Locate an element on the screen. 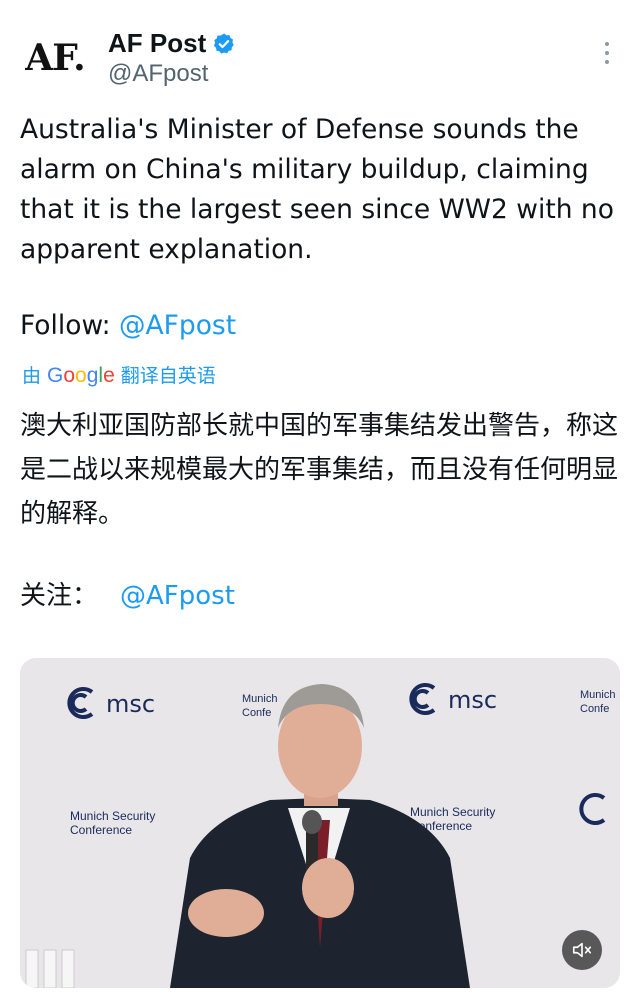  follow-line: Follow: @AFpost is located at coordinates (128, 326).